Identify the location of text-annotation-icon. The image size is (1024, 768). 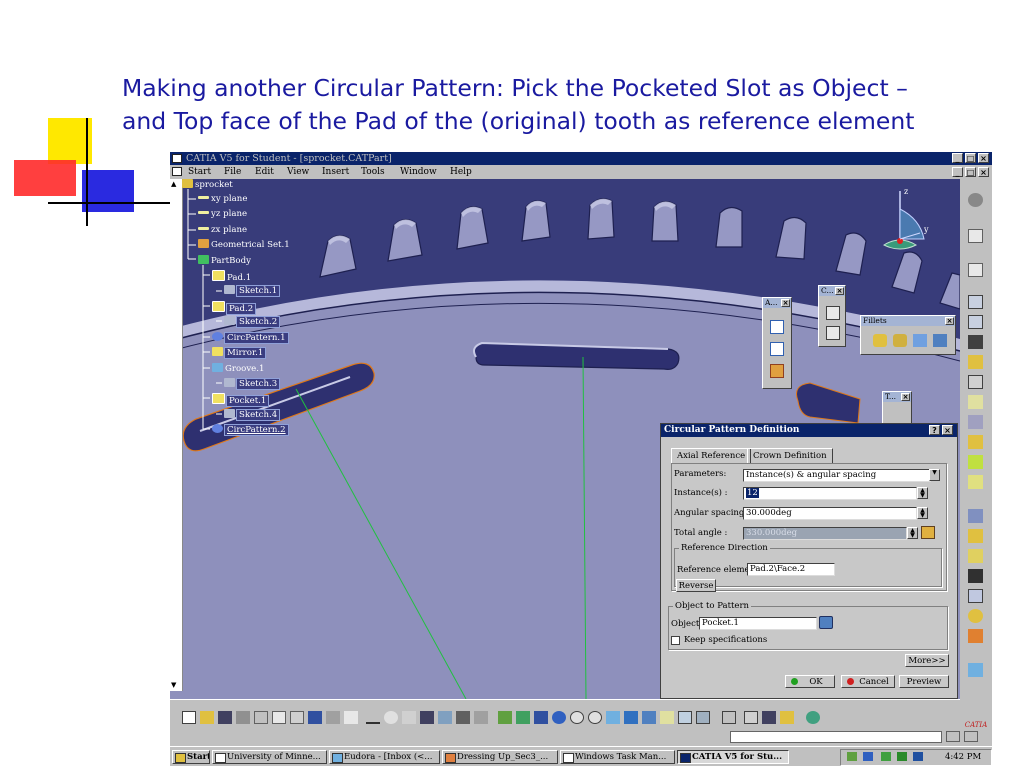
(777, 327).